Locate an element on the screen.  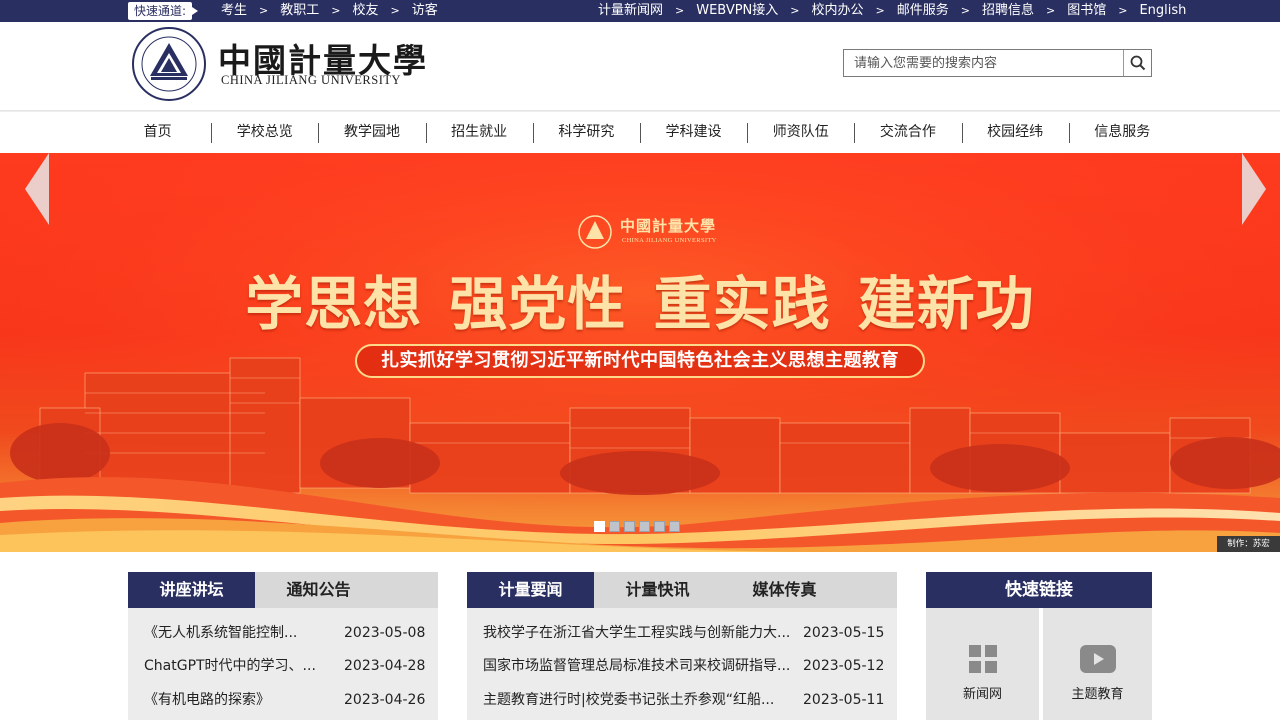
brand-name-en: CHINA JILIANG UNIVERSITY is located at coordinates (311, 80).